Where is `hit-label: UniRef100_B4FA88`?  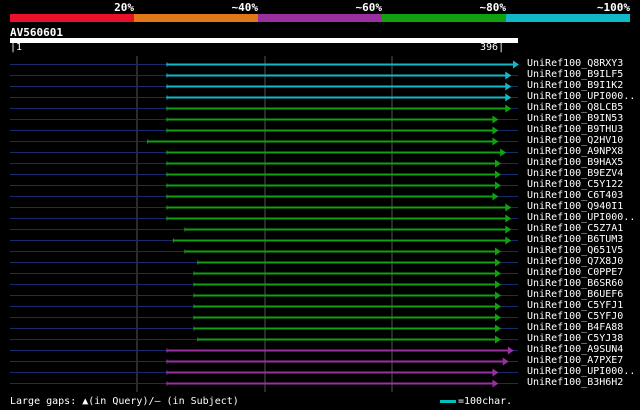
hit-label: UniRef100_B4FA88 is located at coordinates (575, 327).